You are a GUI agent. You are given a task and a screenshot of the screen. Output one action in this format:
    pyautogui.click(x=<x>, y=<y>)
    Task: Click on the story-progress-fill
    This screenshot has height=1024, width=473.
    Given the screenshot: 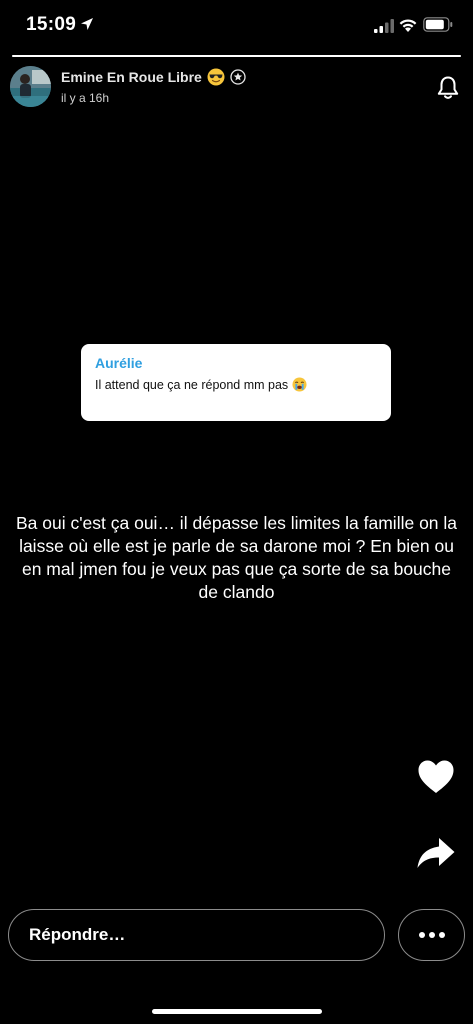 What is the action you would take?
    pyautogui.click(x=236, y=56)
    